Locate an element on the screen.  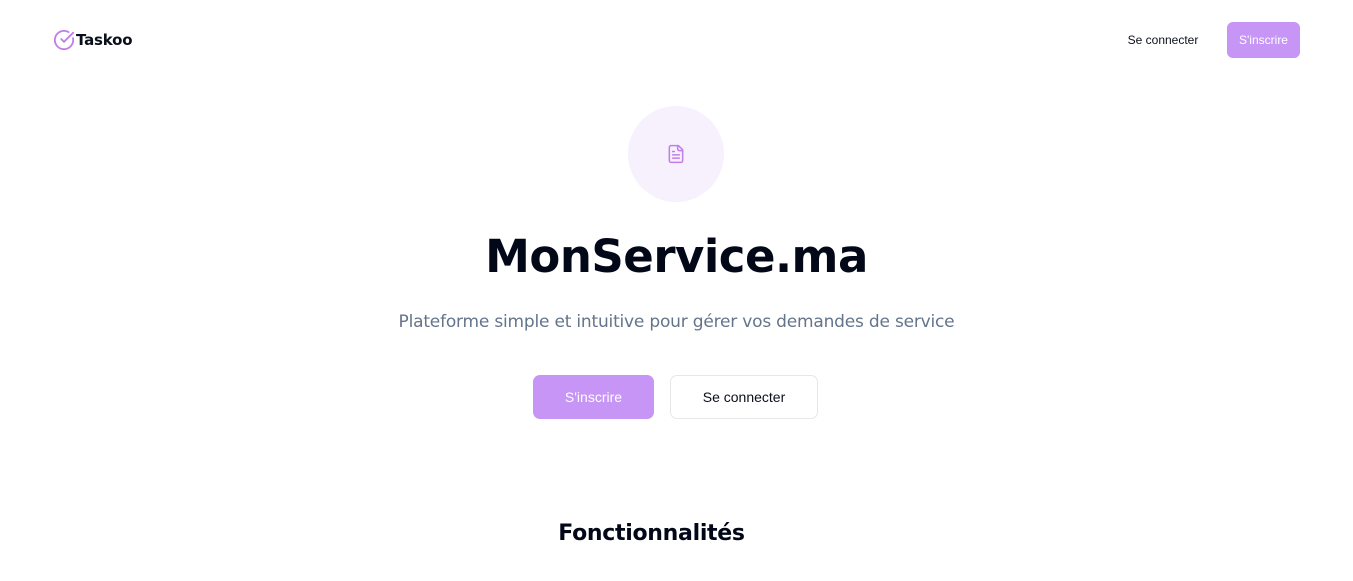
hero-login-button: Se connecter is located at coordinates (744, 397).